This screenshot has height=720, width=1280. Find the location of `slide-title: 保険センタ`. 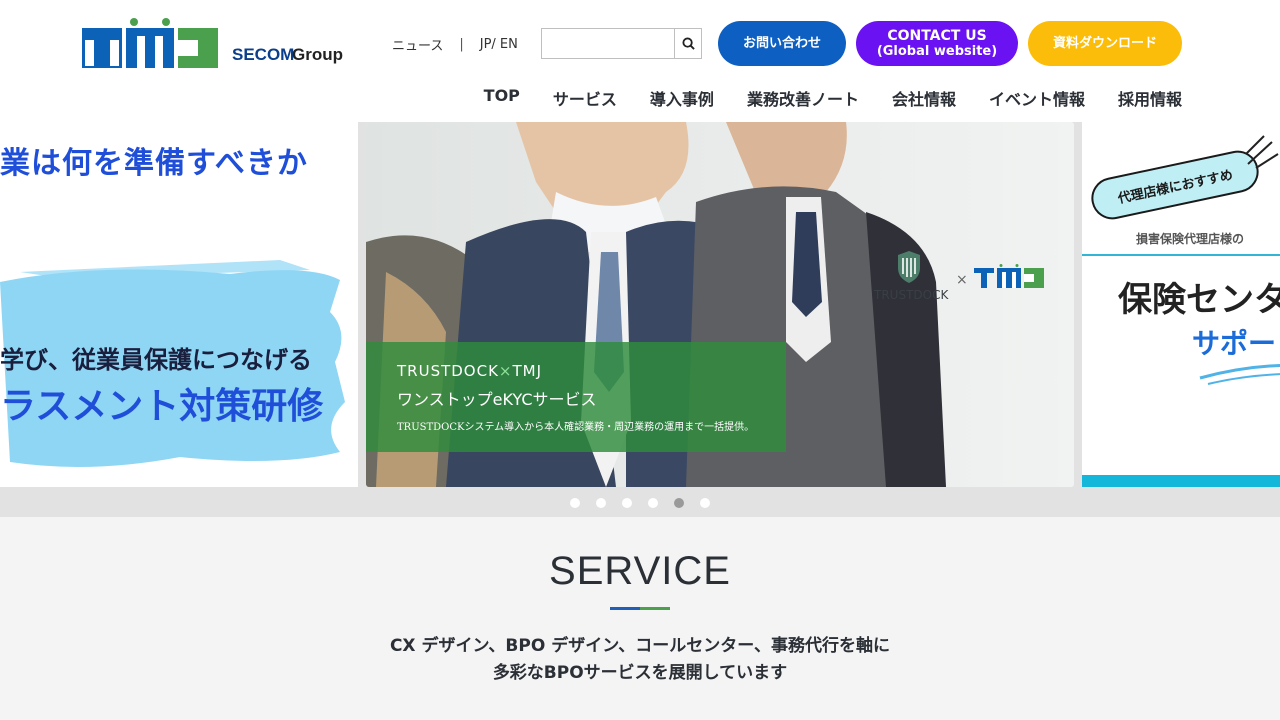

slide-title: 保険センタ is located at coordinates (1199, 300).